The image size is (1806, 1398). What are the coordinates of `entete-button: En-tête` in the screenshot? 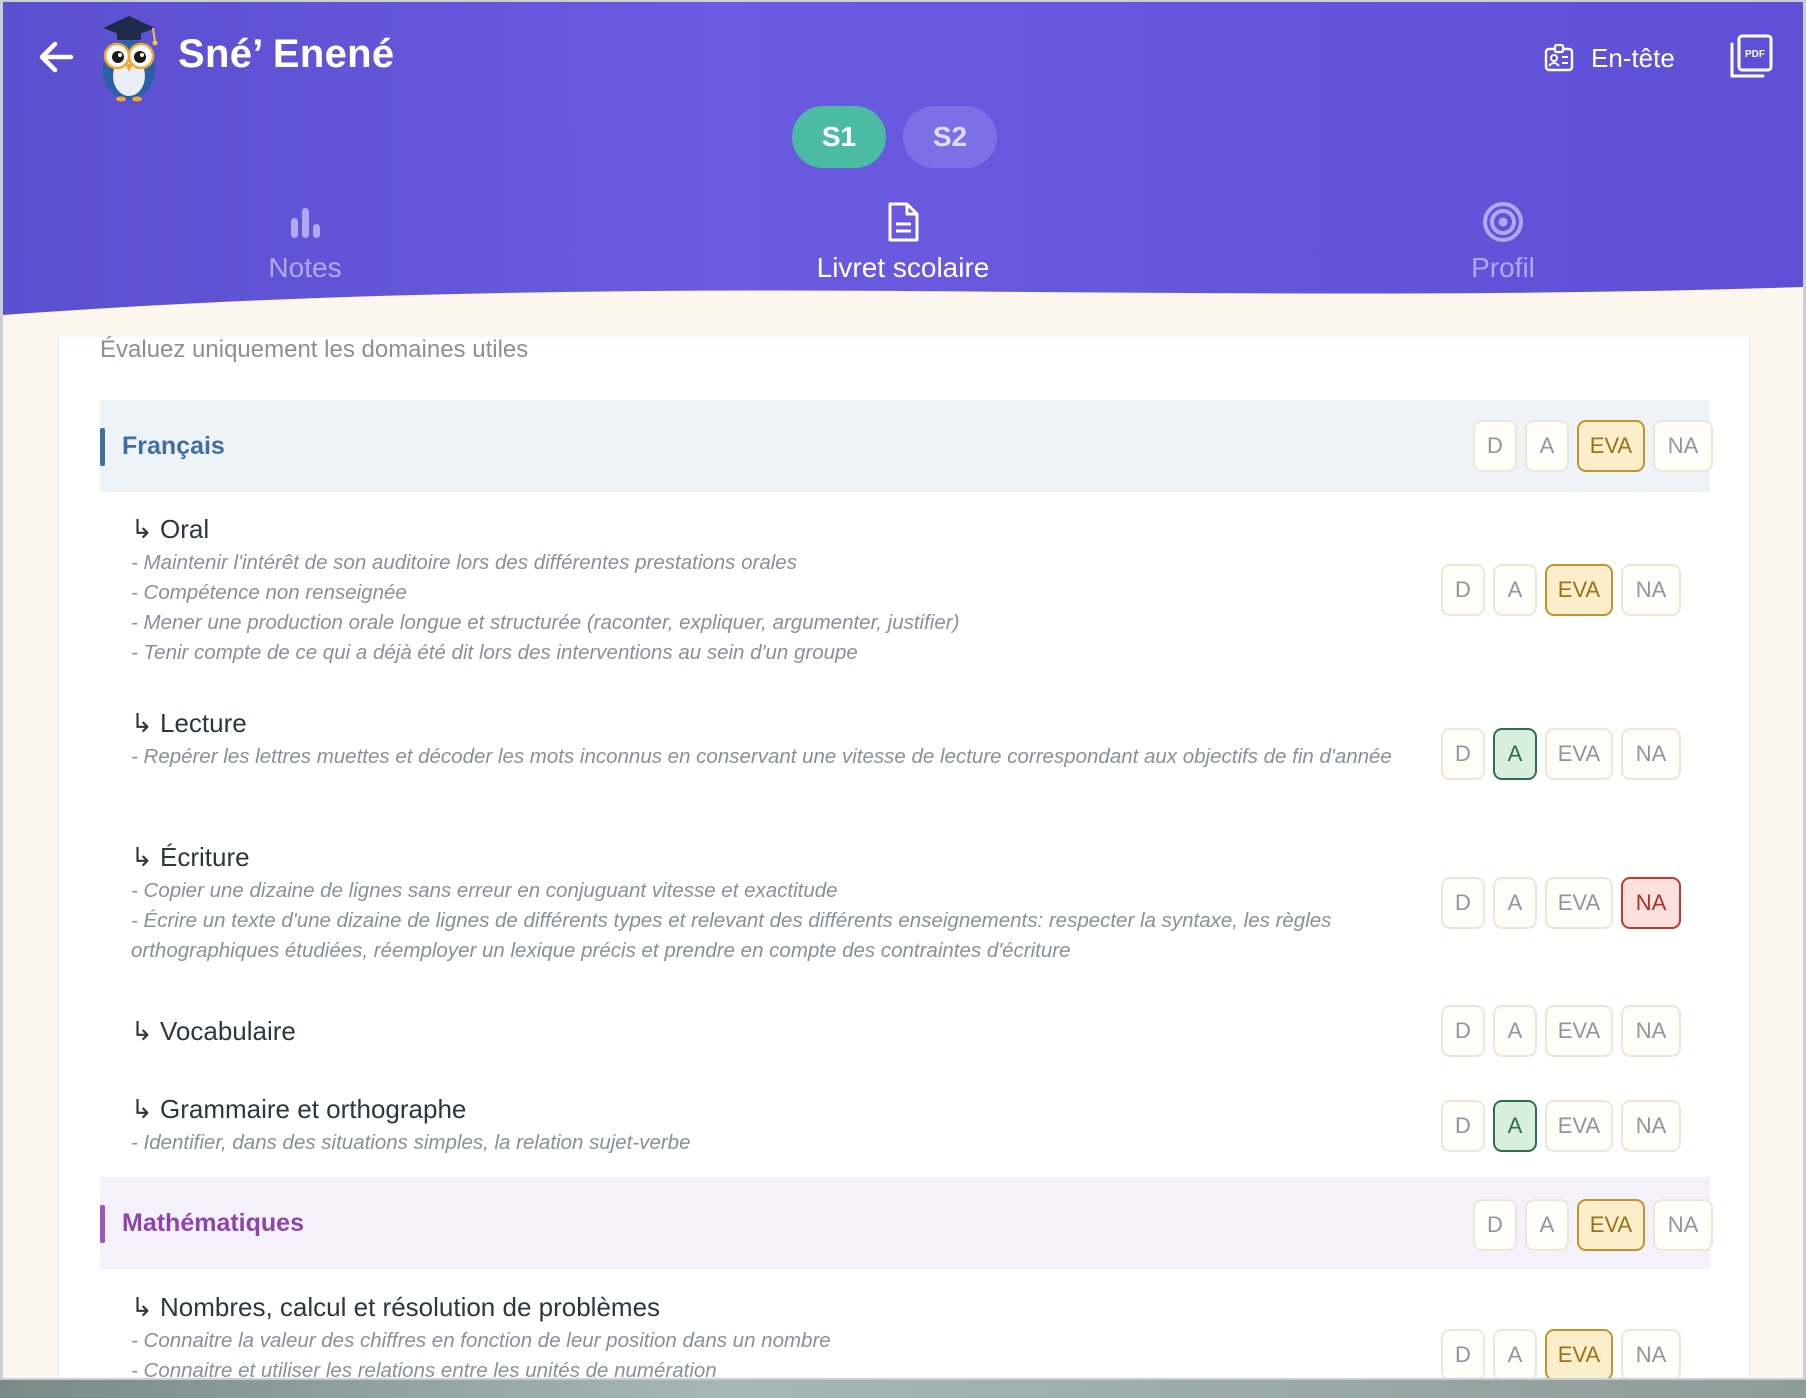 It's located at (1609, 58).